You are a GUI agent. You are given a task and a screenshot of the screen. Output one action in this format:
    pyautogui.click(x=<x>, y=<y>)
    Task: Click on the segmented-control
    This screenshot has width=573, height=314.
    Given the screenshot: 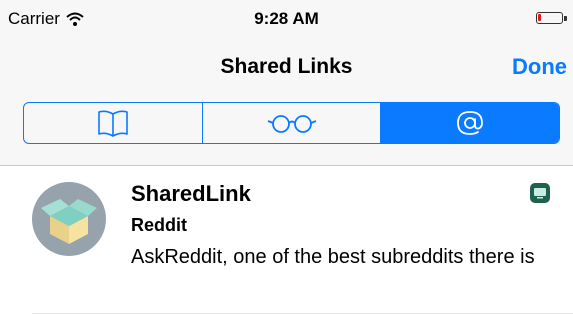 What is the action you would take?
    pyautogui.click(x=291, y=123)
    